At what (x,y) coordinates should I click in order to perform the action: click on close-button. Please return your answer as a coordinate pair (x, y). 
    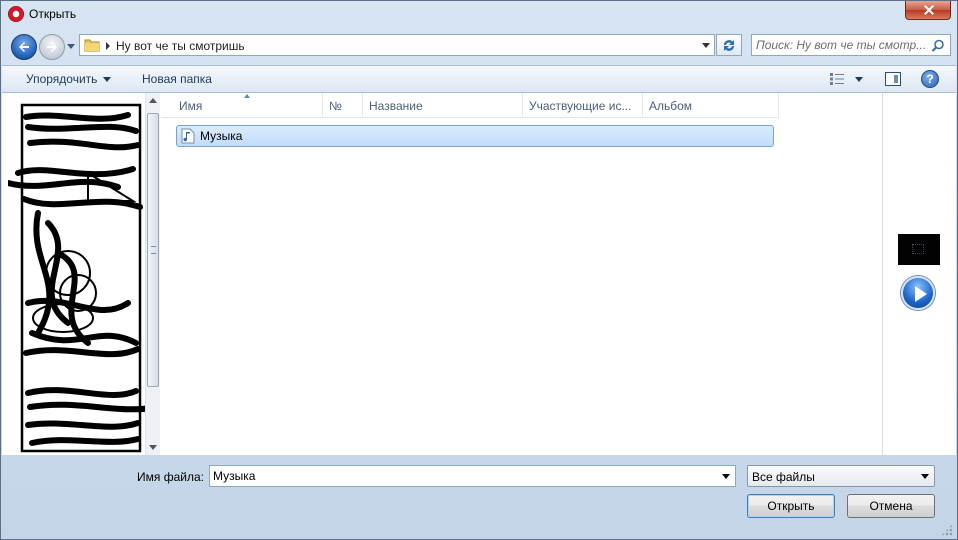
    Looking at the image, I should click on (928, 10).